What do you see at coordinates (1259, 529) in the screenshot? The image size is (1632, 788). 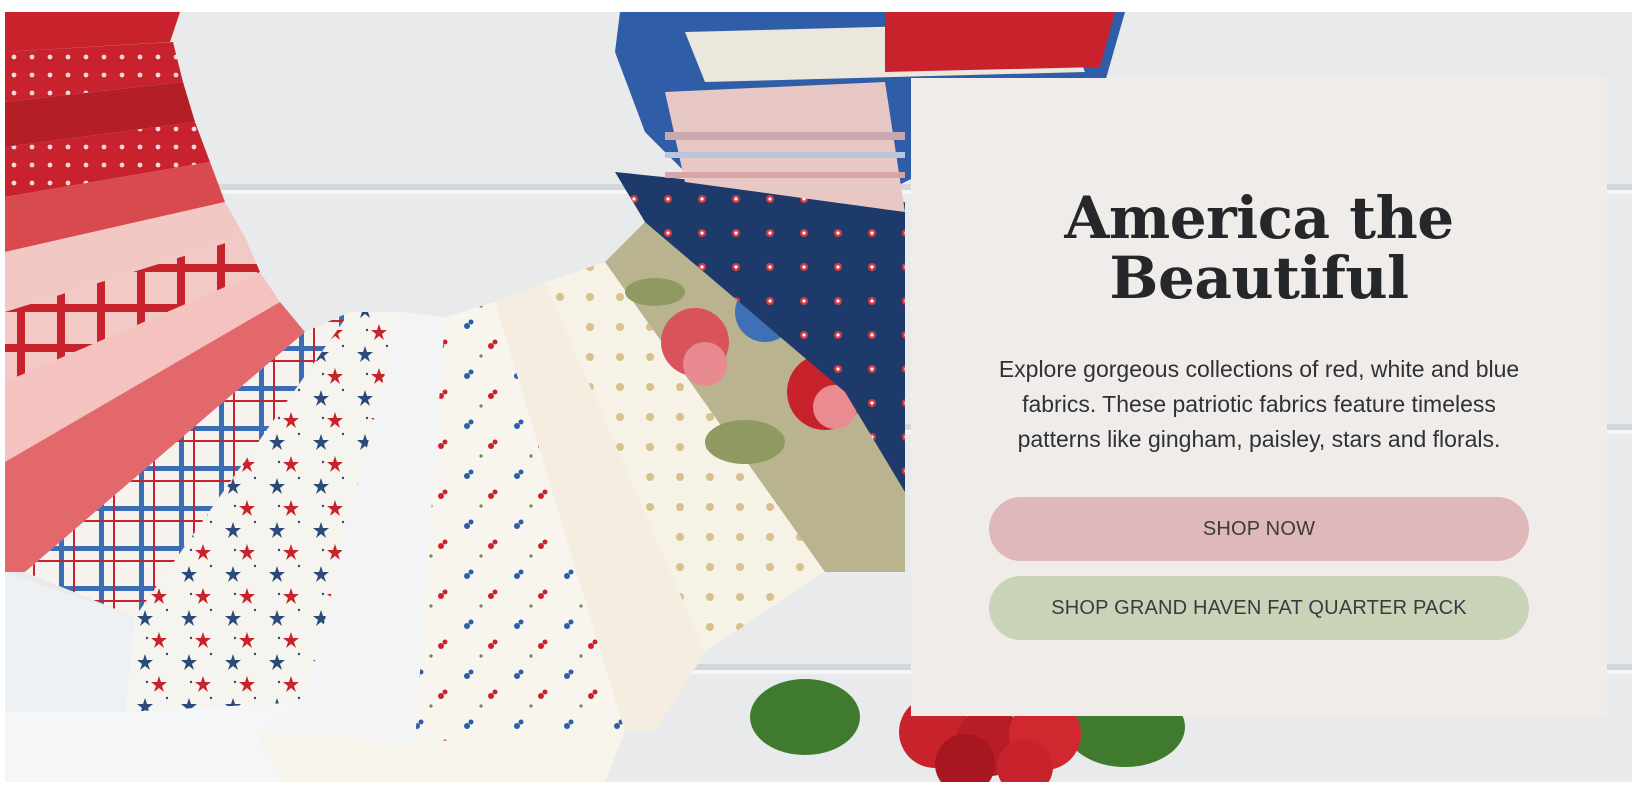 I see `shop-now-button: SHOP NOW` at bounding box center [1259, 529].